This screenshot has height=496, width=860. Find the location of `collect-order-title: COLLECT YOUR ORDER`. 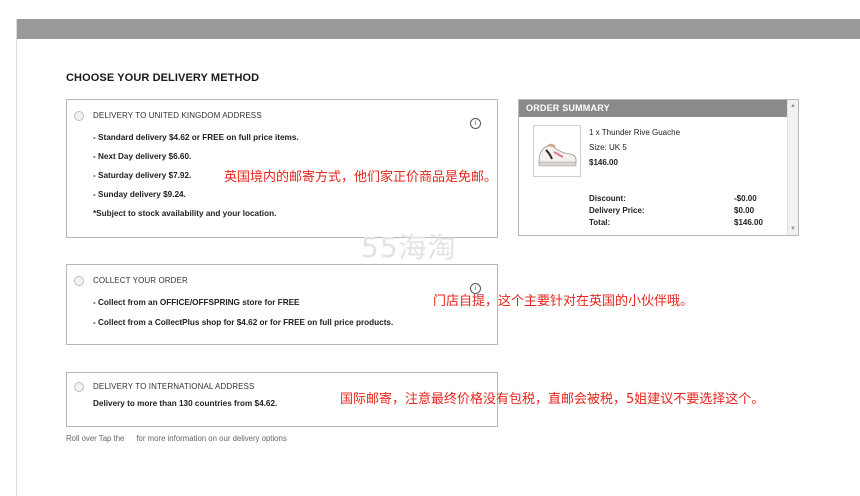

collect-order-title: COLLECT YOUR ORDER is located at coordinates (140, 280).